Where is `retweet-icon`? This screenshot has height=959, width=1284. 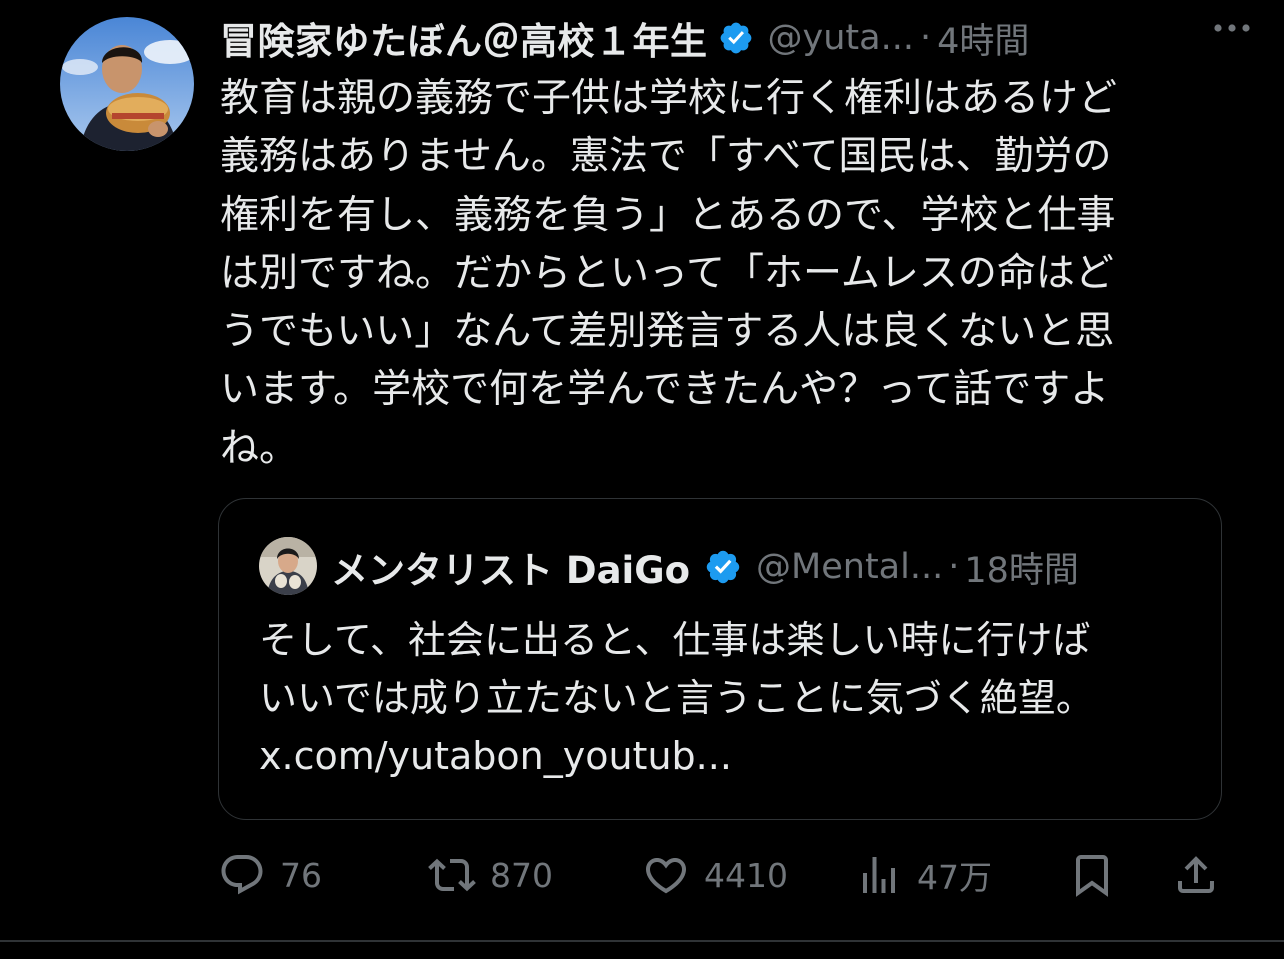 retweet-icon is located at coordinates (452, 875).